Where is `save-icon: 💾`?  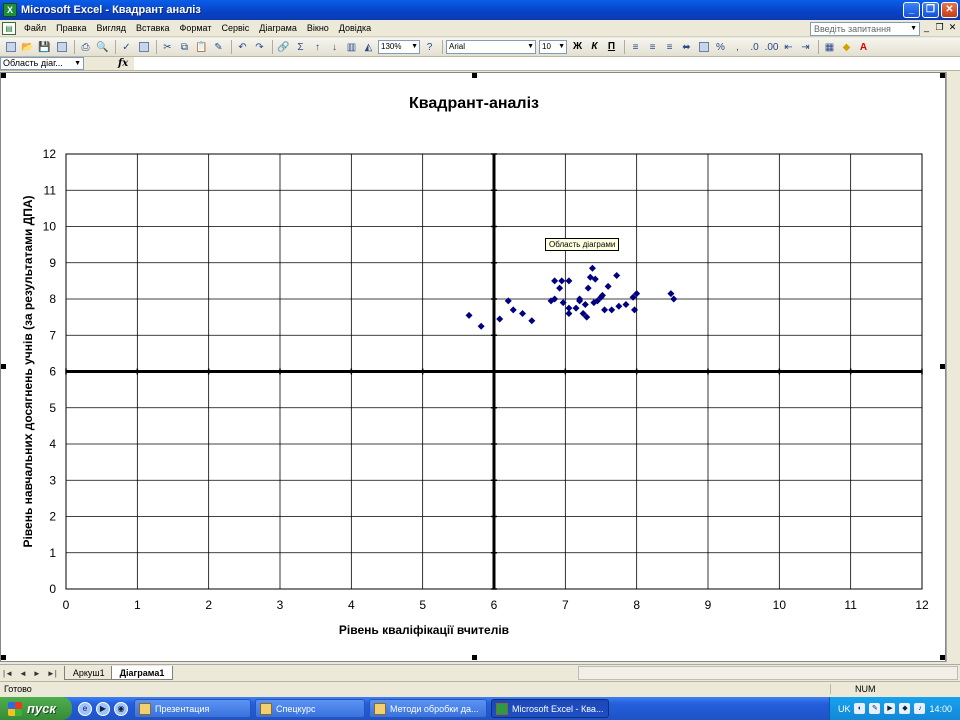 save-icon: 💾 is located at coordinates (44, 47).